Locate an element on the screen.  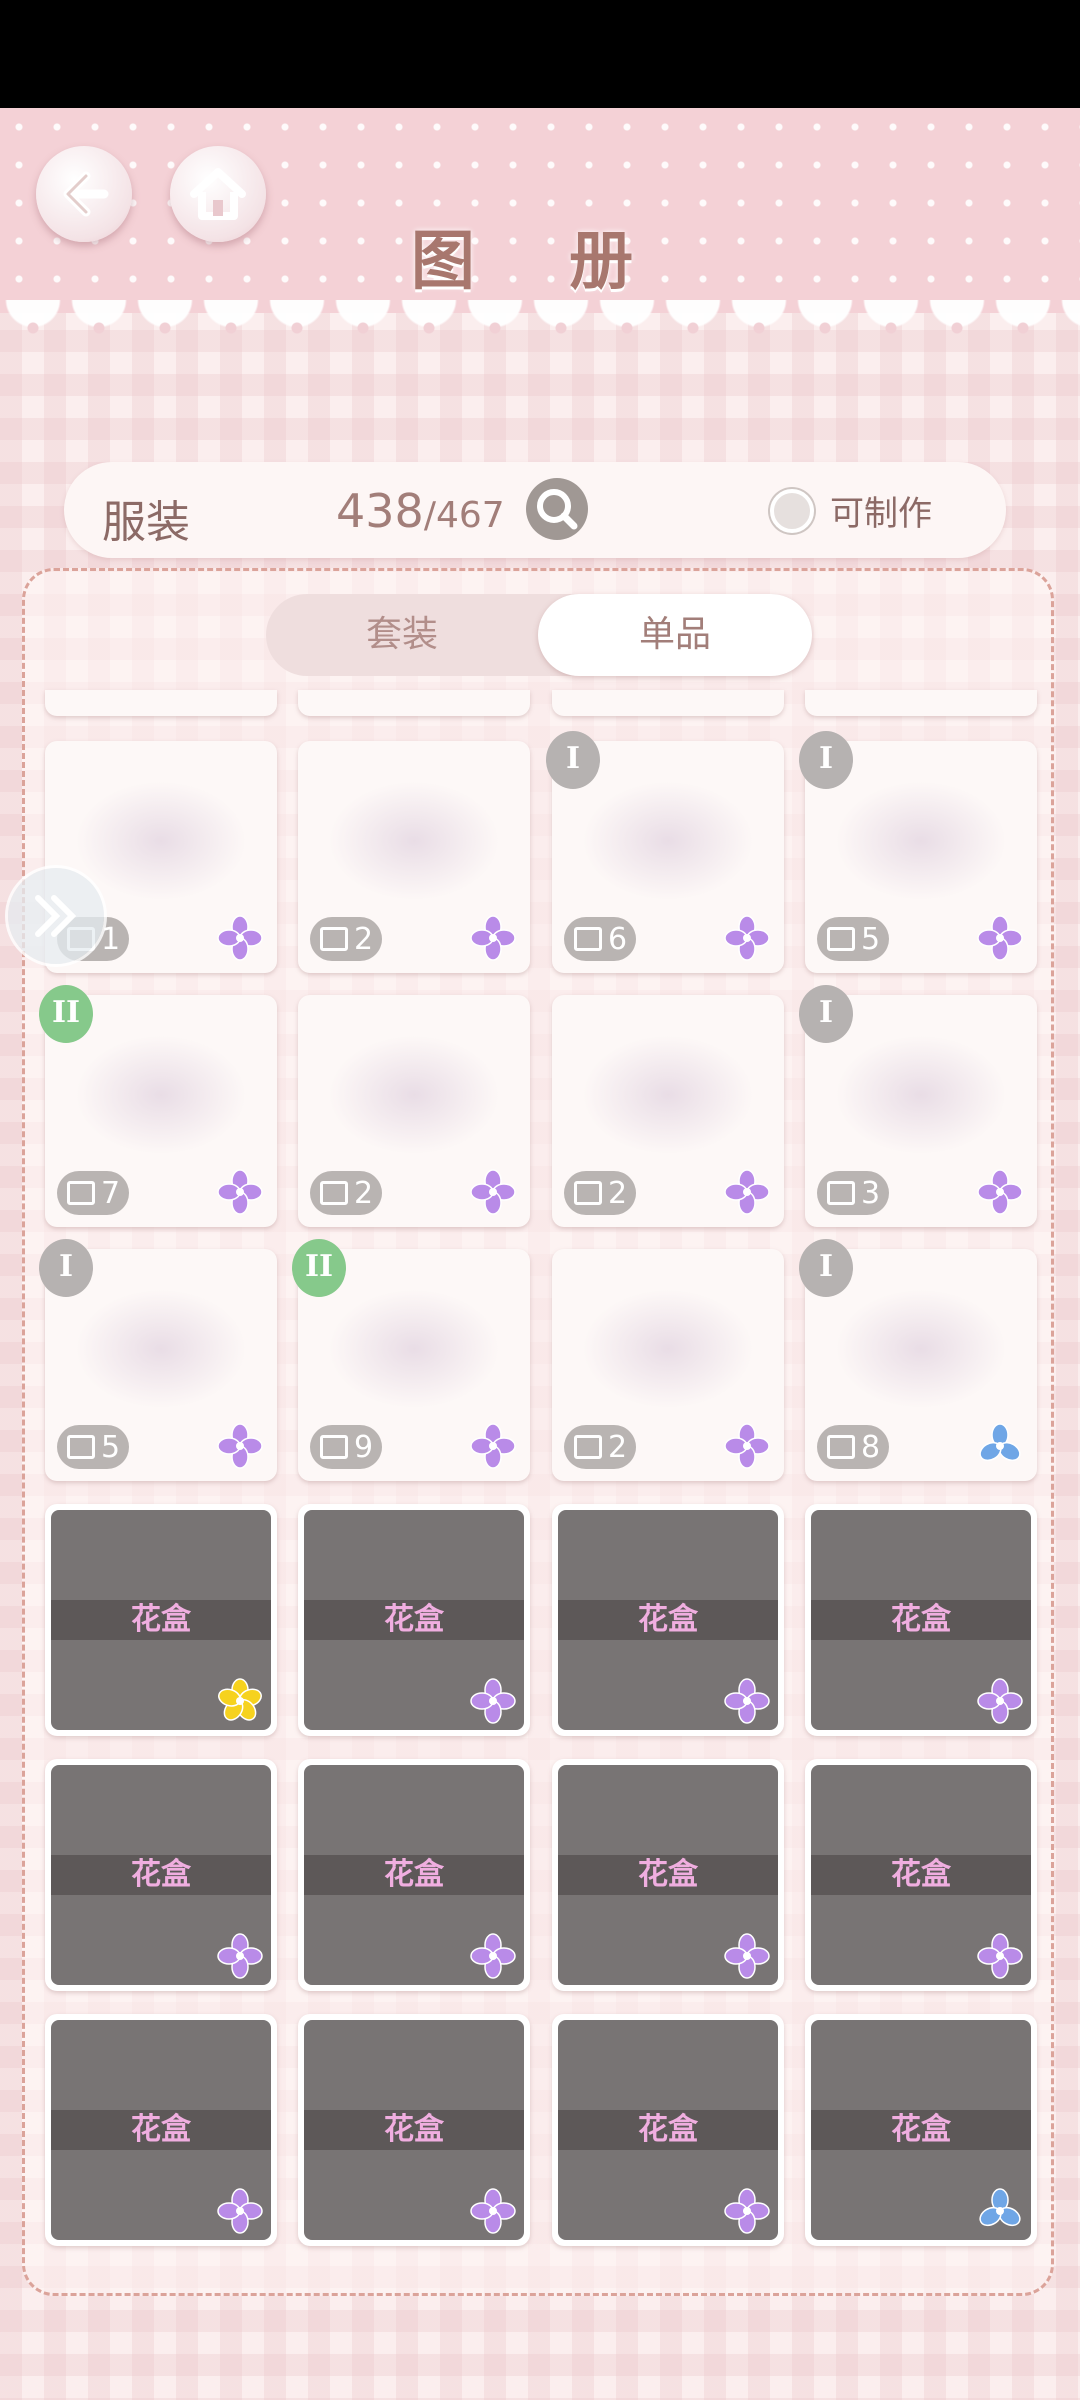
collection-count: 438/467 is located at coordinates (420, 511).